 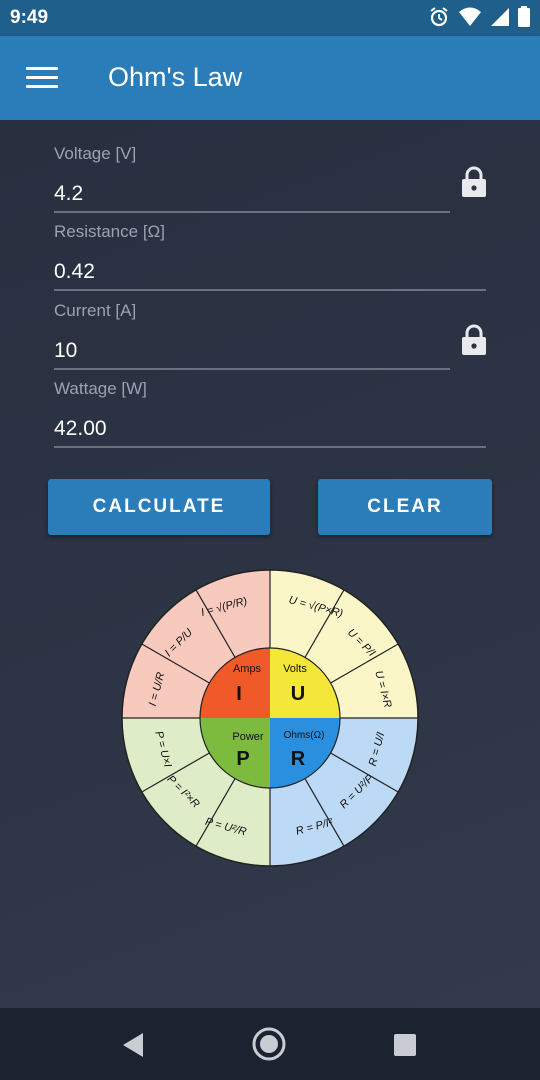 I want to click on wattage-underline, so click(x=270, y=447).